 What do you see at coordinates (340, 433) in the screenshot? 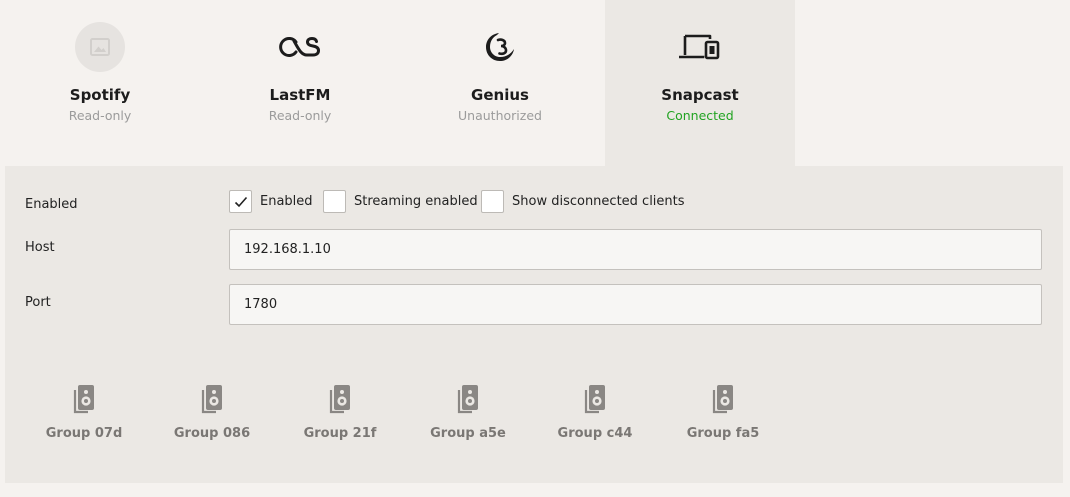
I see `group-label: Group 21f` at bounding box center [340, 433].